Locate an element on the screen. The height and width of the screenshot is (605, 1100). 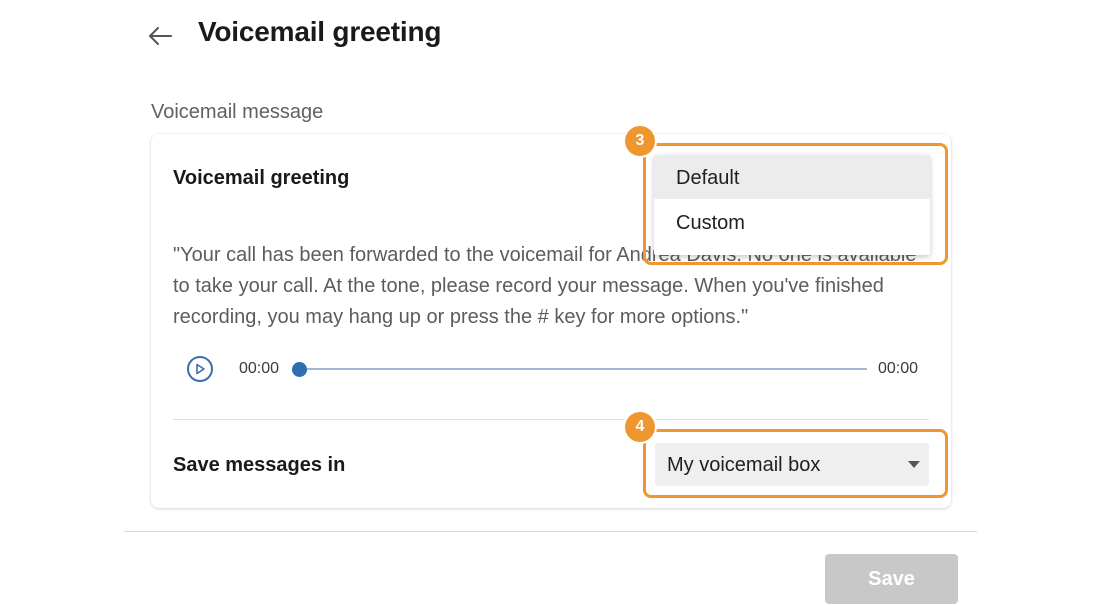
step-badge-3: 3 is located at coordinates (640, 141).